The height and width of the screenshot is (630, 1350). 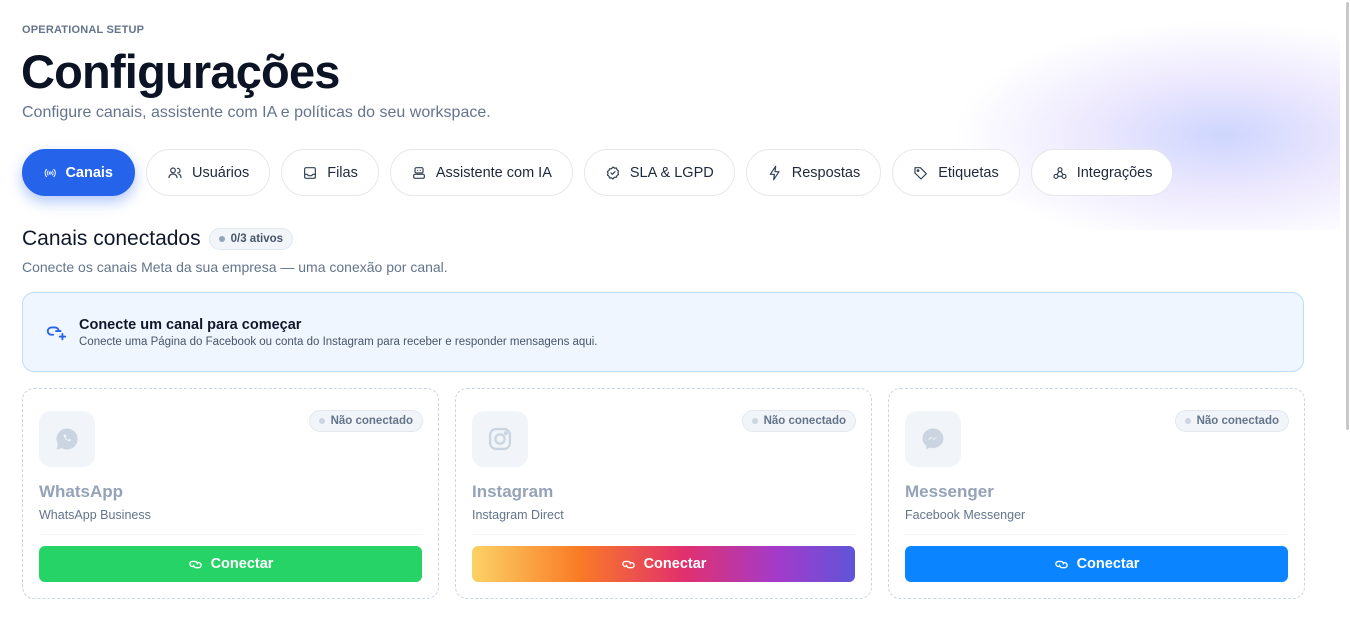 I want to click on tab-label: SLA & LGPD, so click(x=671, y=172).